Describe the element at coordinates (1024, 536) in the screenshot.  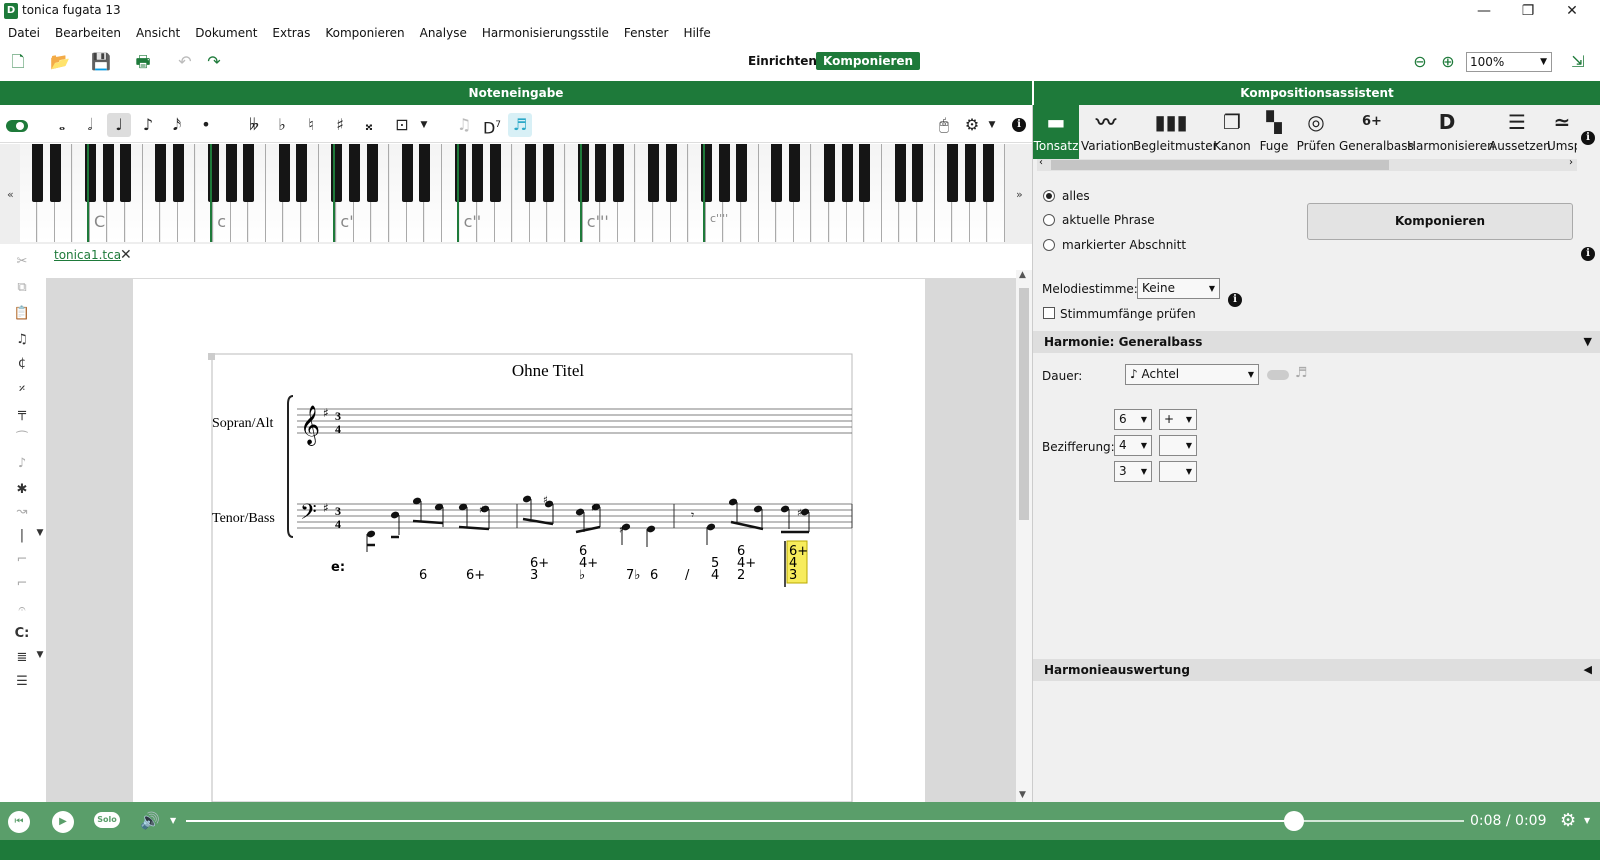
I see `vertical-scrollbar: ▲ ▼` at that location.